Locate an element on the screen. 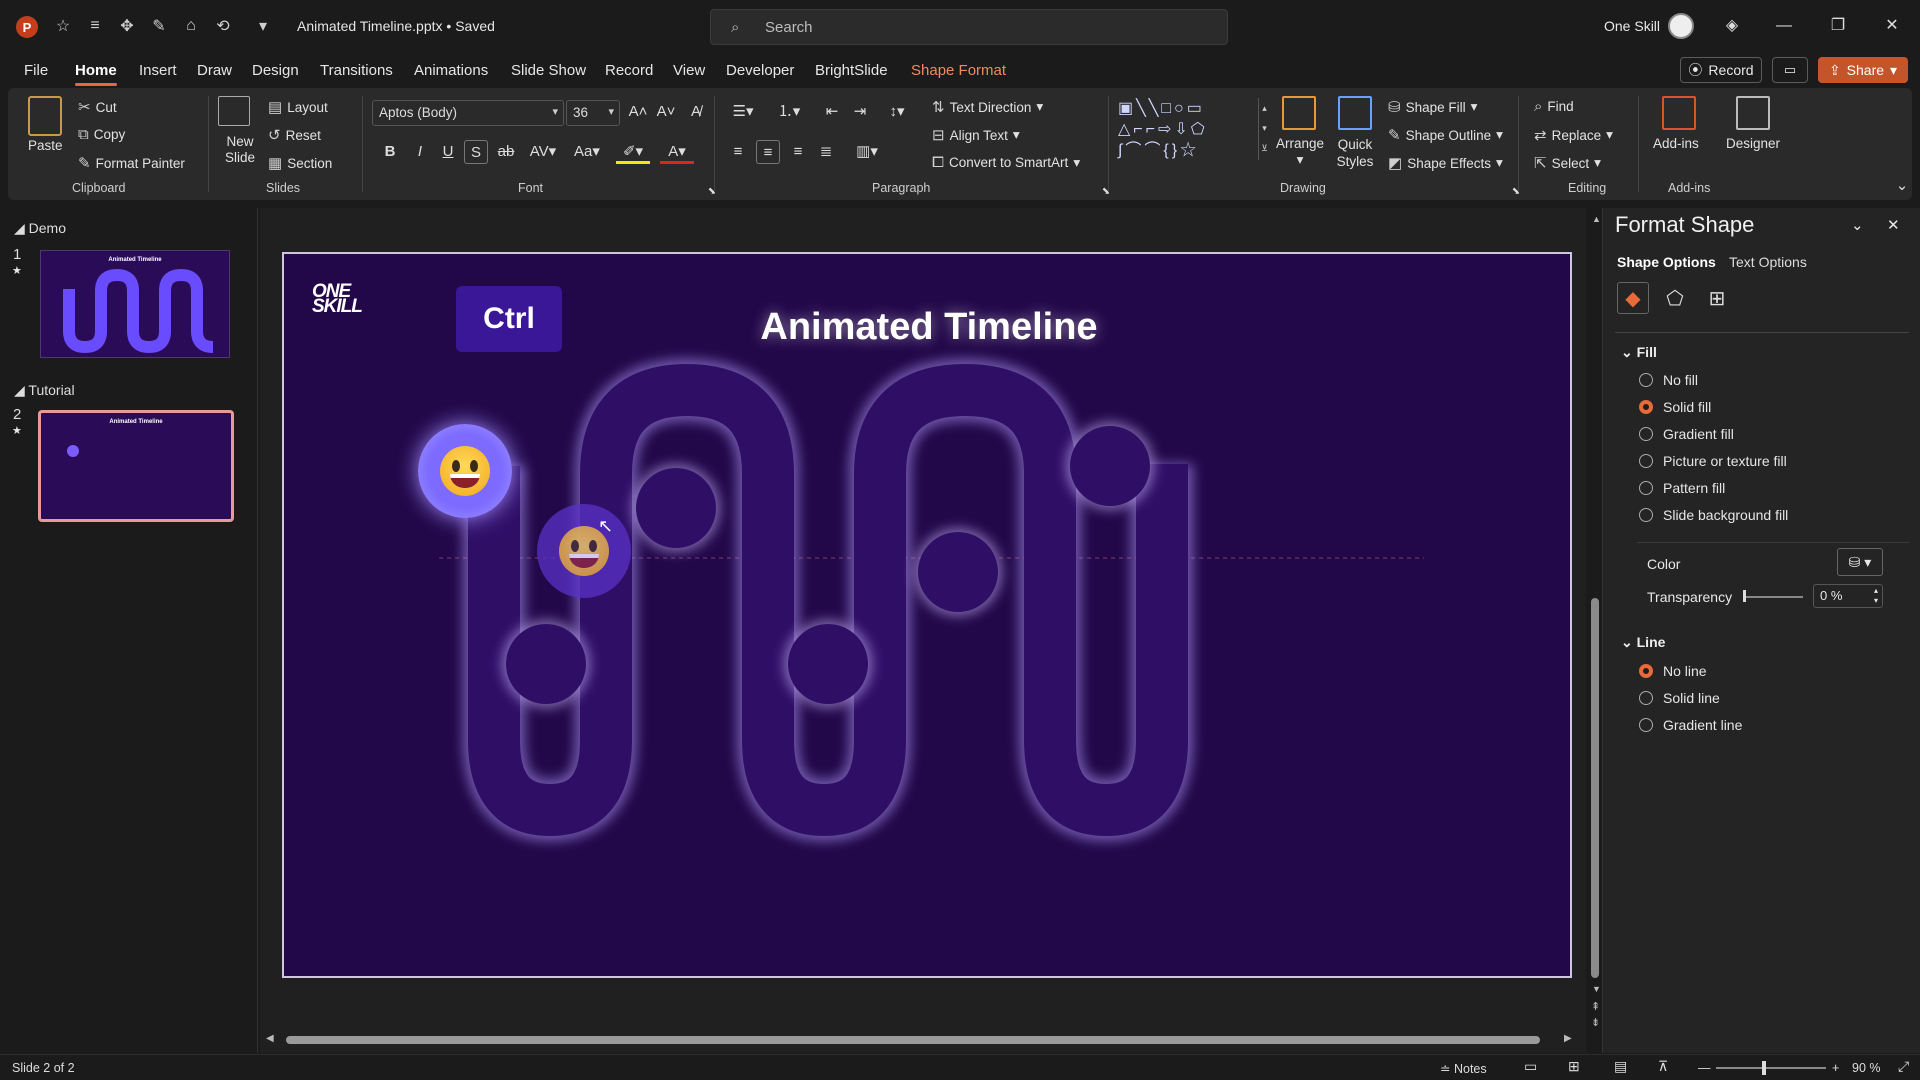  increase-indent-icon: ⇥ is located at coordinates (860, 112).